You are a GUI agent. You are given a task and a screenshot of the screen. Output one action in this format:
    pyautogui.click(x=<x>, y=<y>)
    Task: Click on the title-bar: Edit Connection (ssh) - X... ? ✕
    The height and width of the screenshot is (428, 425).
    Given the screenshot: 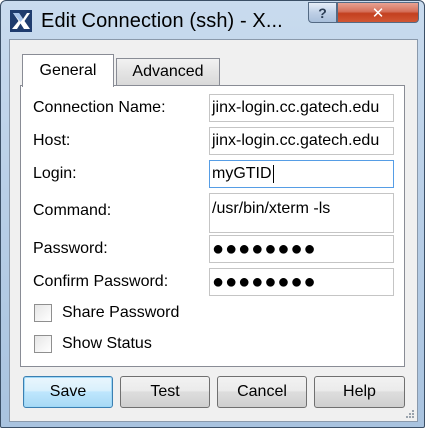 What is the action you would take?
    pyautogui.click(x=212, y=20)
    